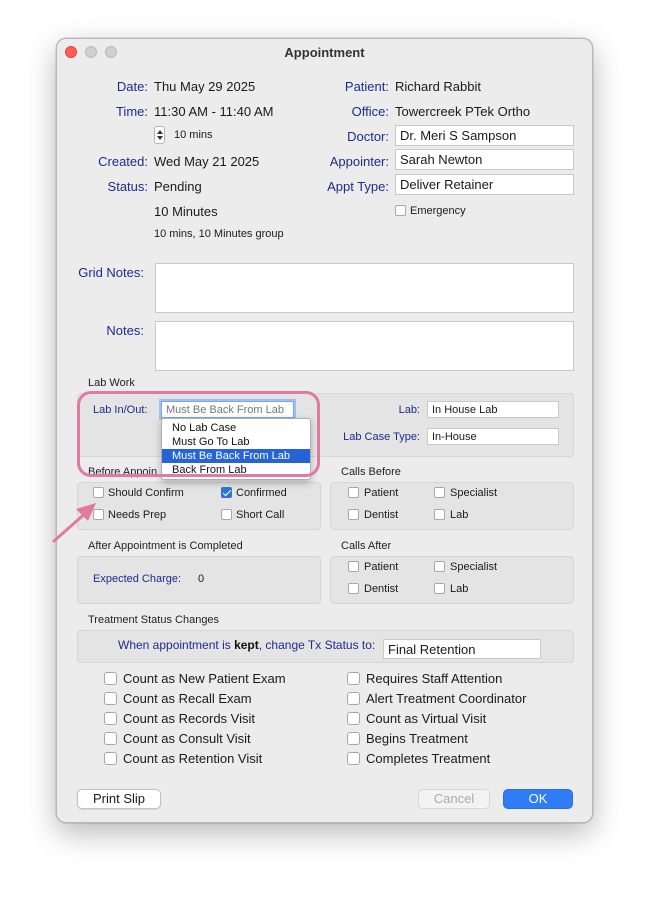  I want to click on grid-notes-label: Grid Notes:, so click(111, 272).